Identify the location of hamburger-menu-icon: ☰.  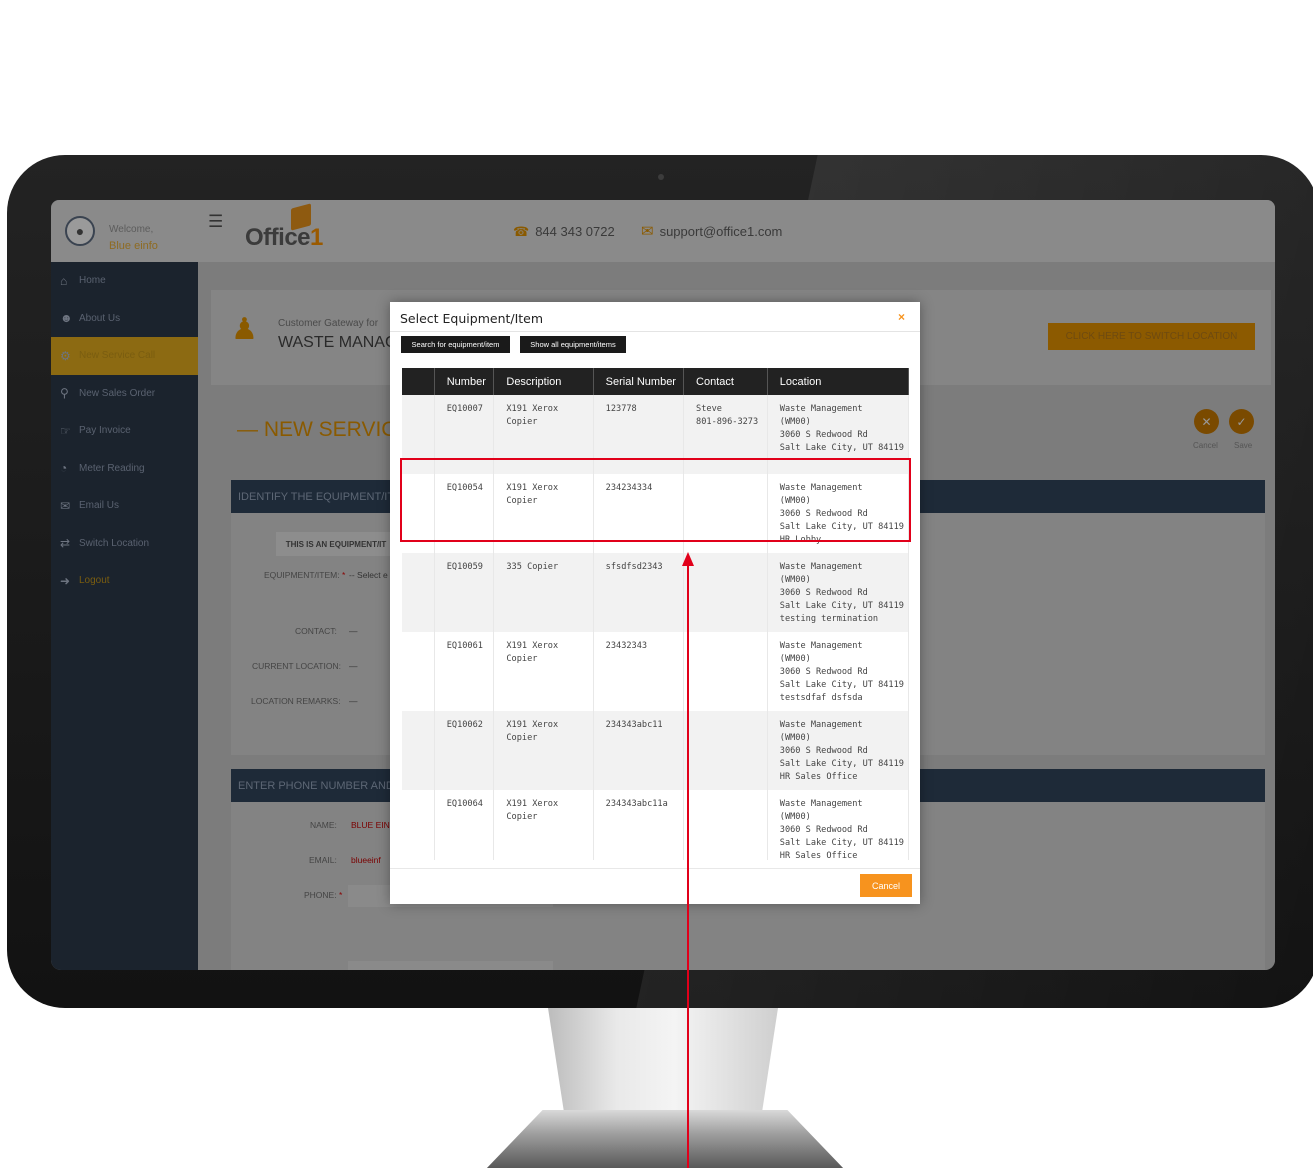
(215, 222).